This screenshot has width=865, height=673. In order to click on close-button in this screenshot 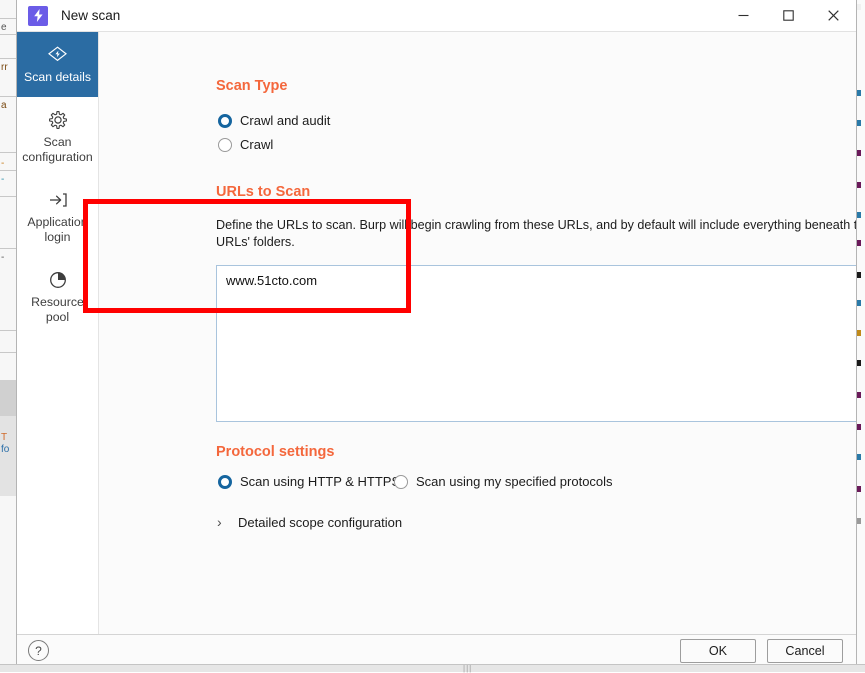, I will do `click(833, 15)`.